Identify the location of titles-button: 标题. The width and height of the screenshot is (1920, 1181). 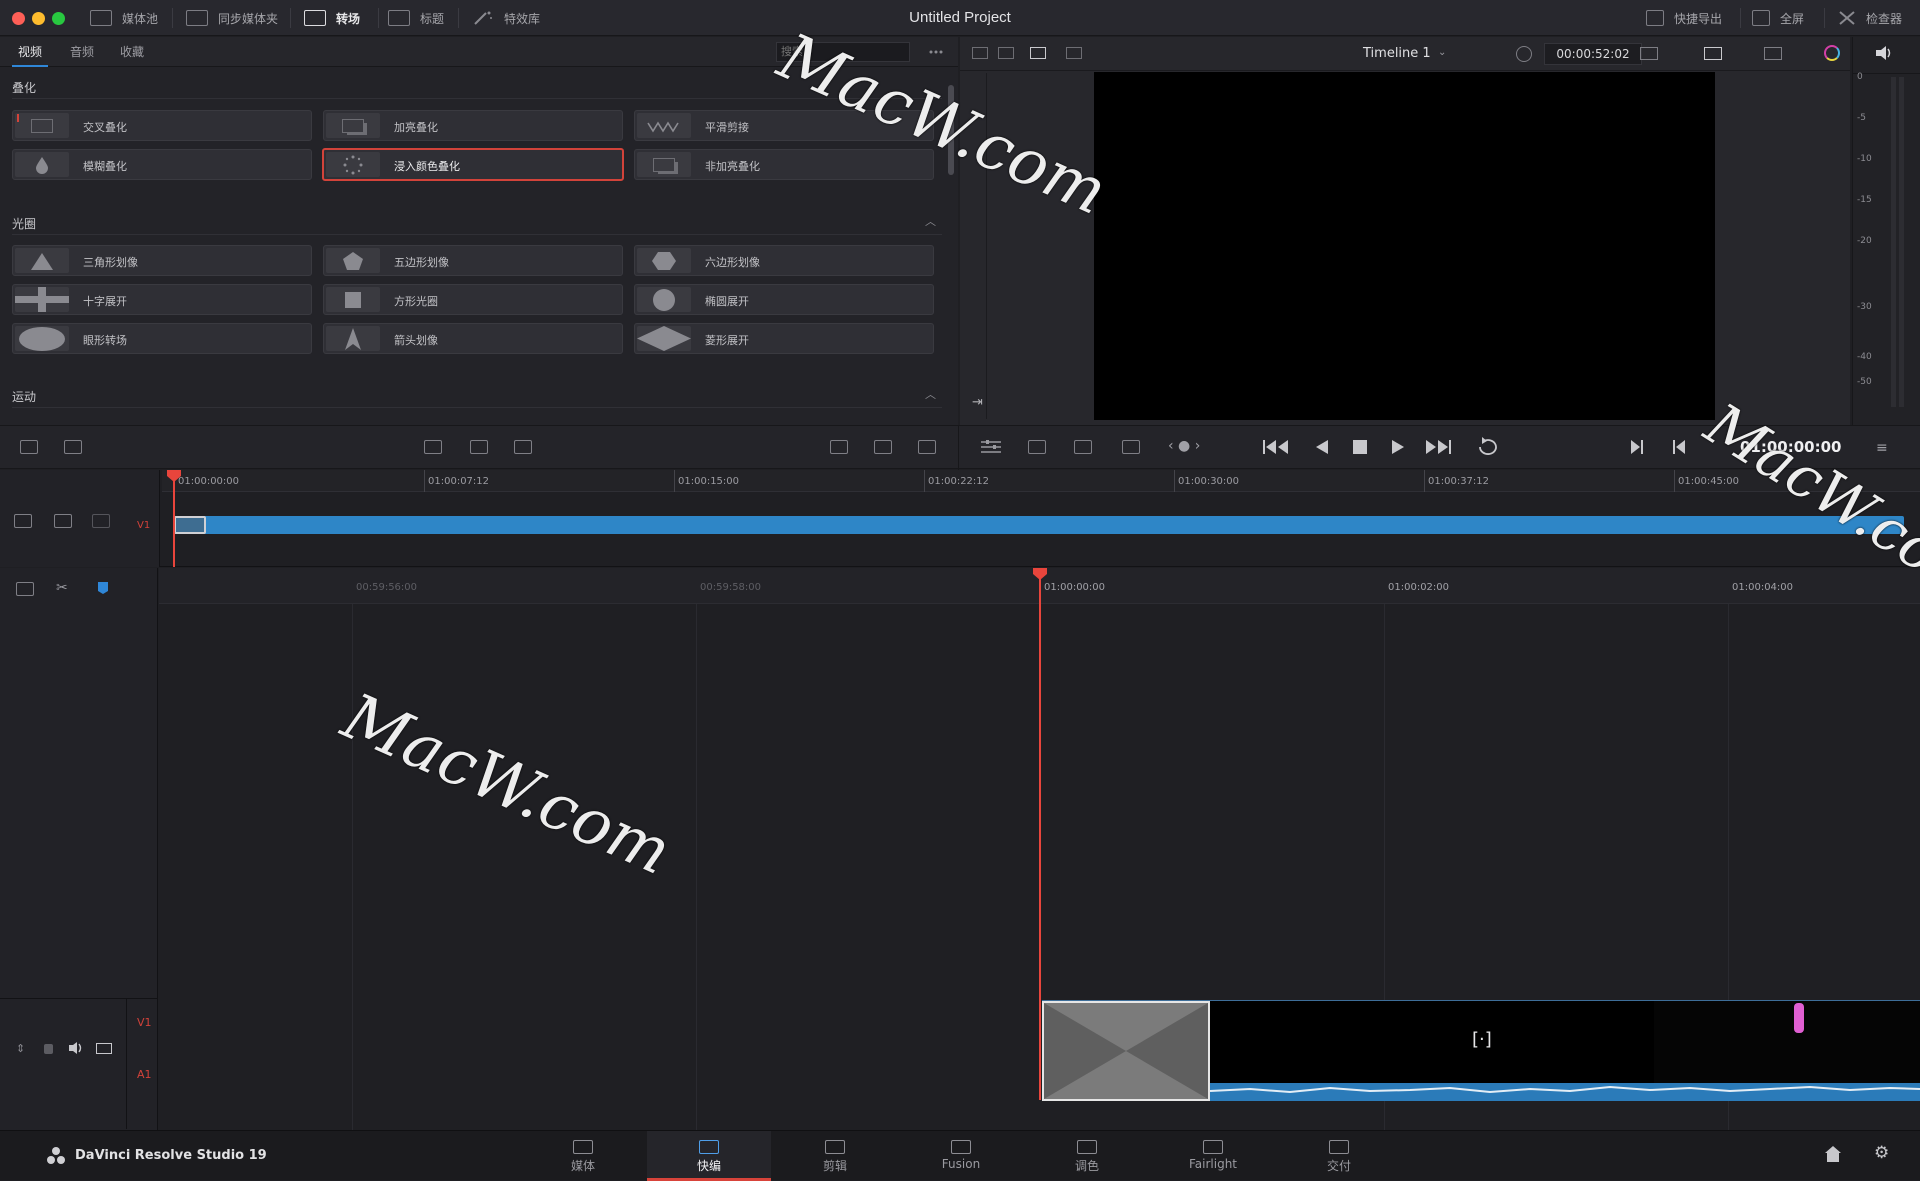
(416, 18).